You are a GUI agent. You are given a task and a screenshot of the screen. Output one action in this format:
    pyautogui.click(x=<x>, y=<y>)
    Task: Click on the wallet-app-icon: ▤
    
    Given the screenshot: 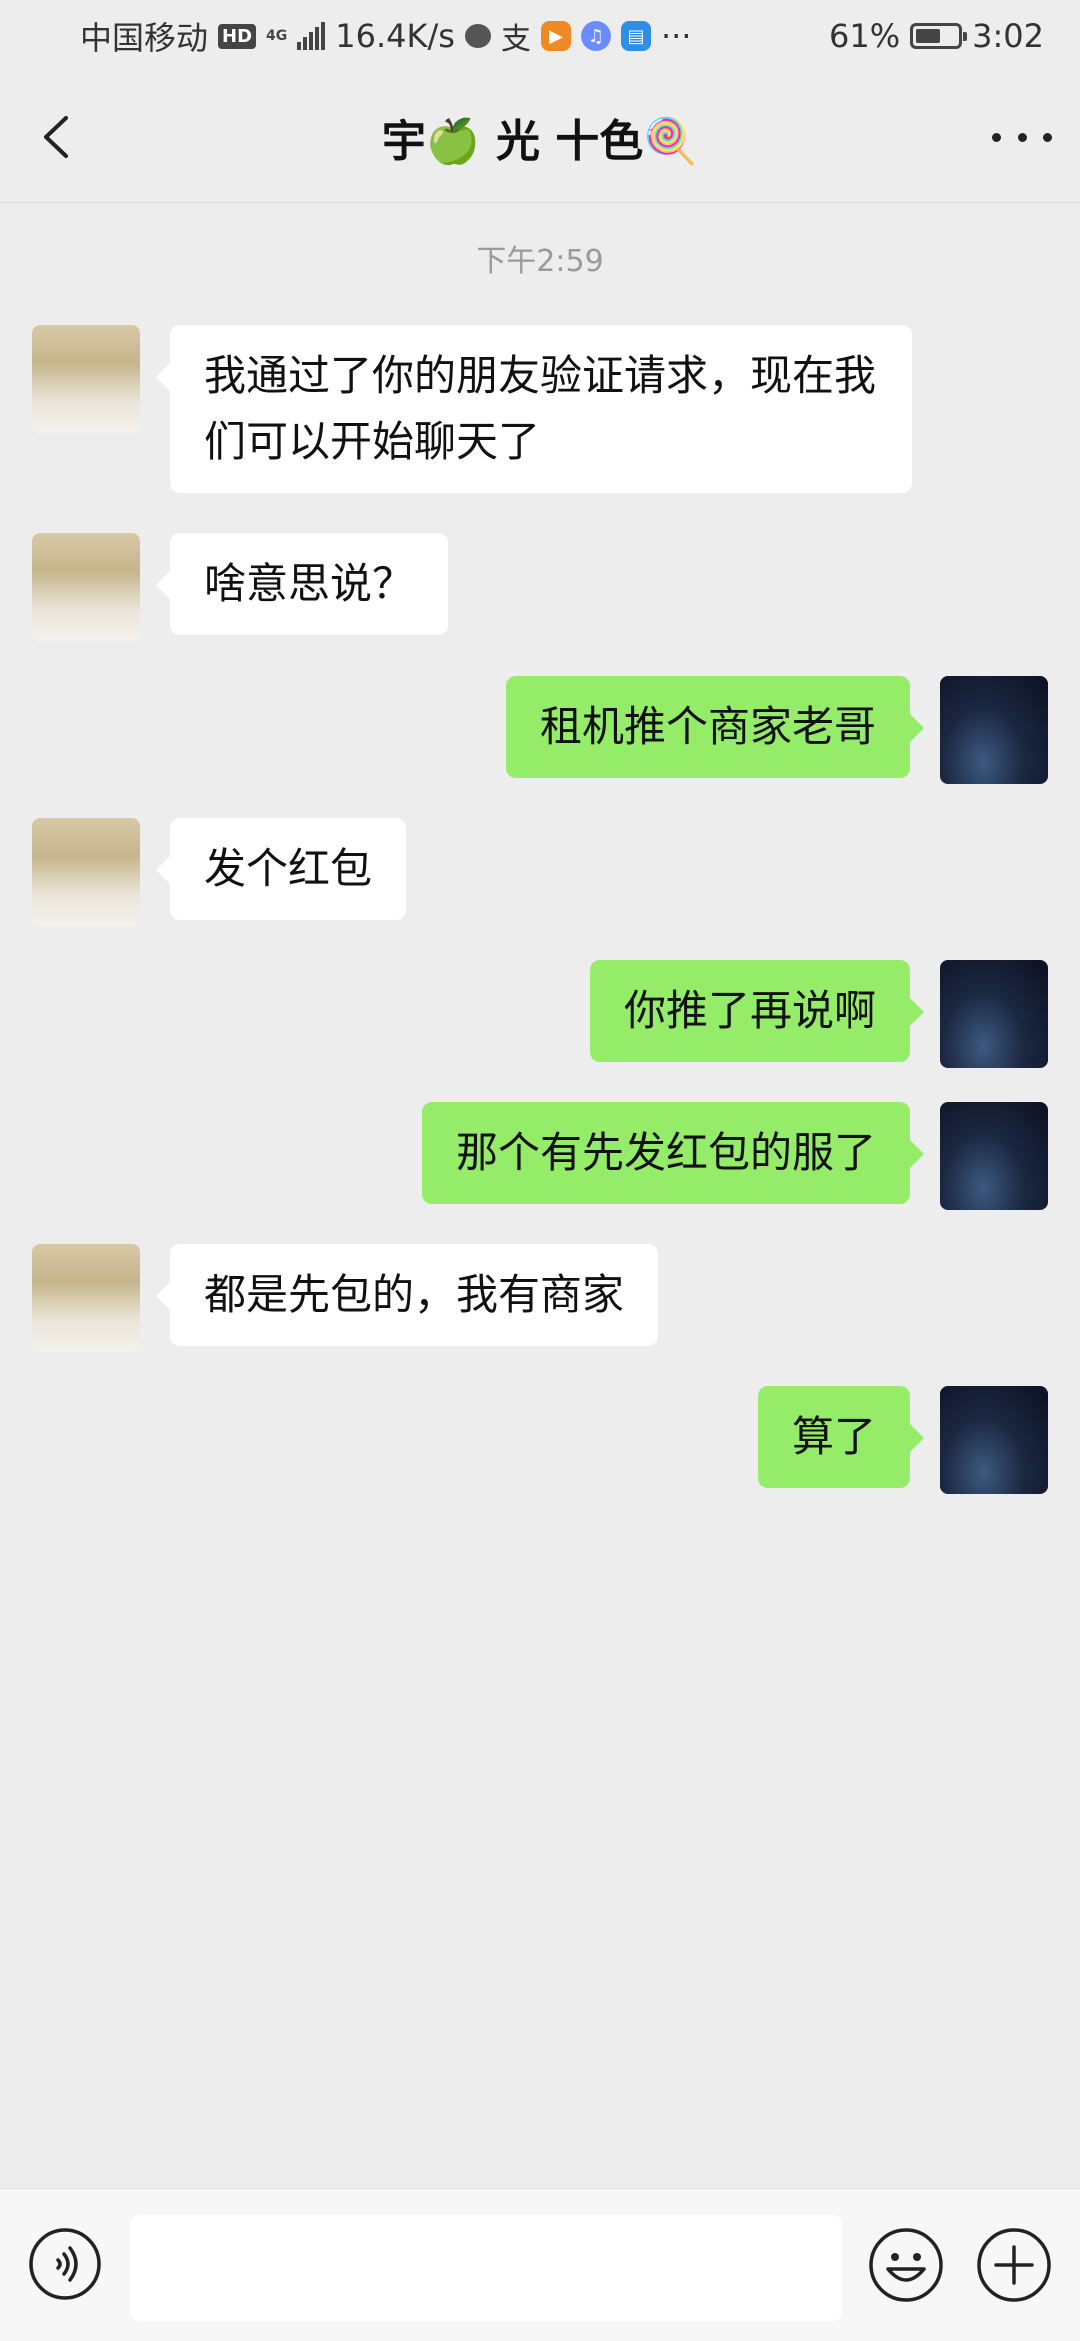 What is the action you would take?
    pyautogui.click(x=635, y=36)
    